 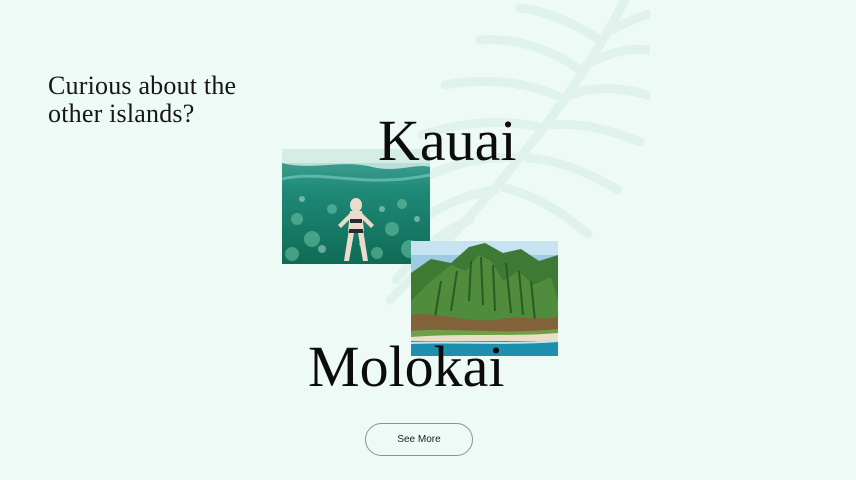 What do you see at coordinates (406, 367) in the screenshot?
I see `island-name-molokai: Molokai` at bounding box center [406, 367].